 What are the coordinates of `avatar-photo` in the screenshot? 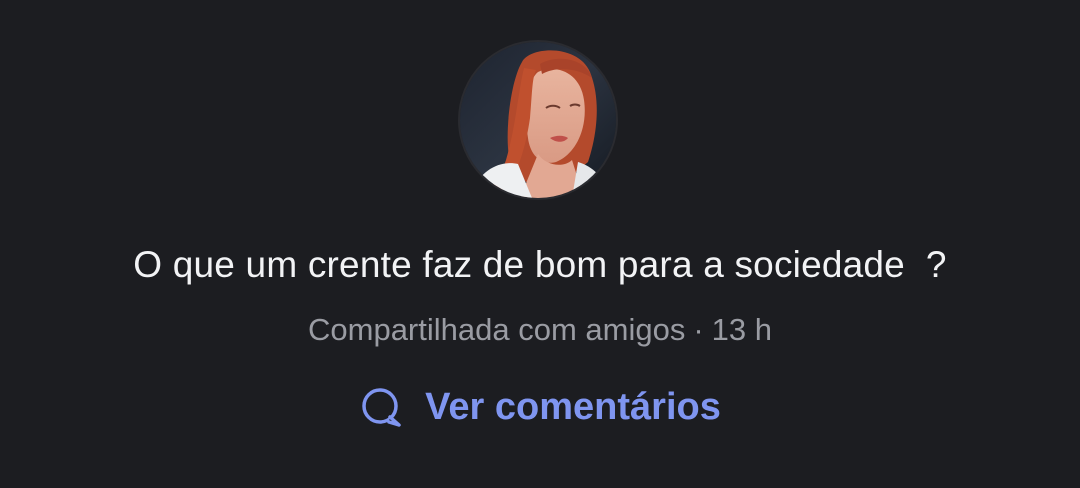 It's located at (538, 120).